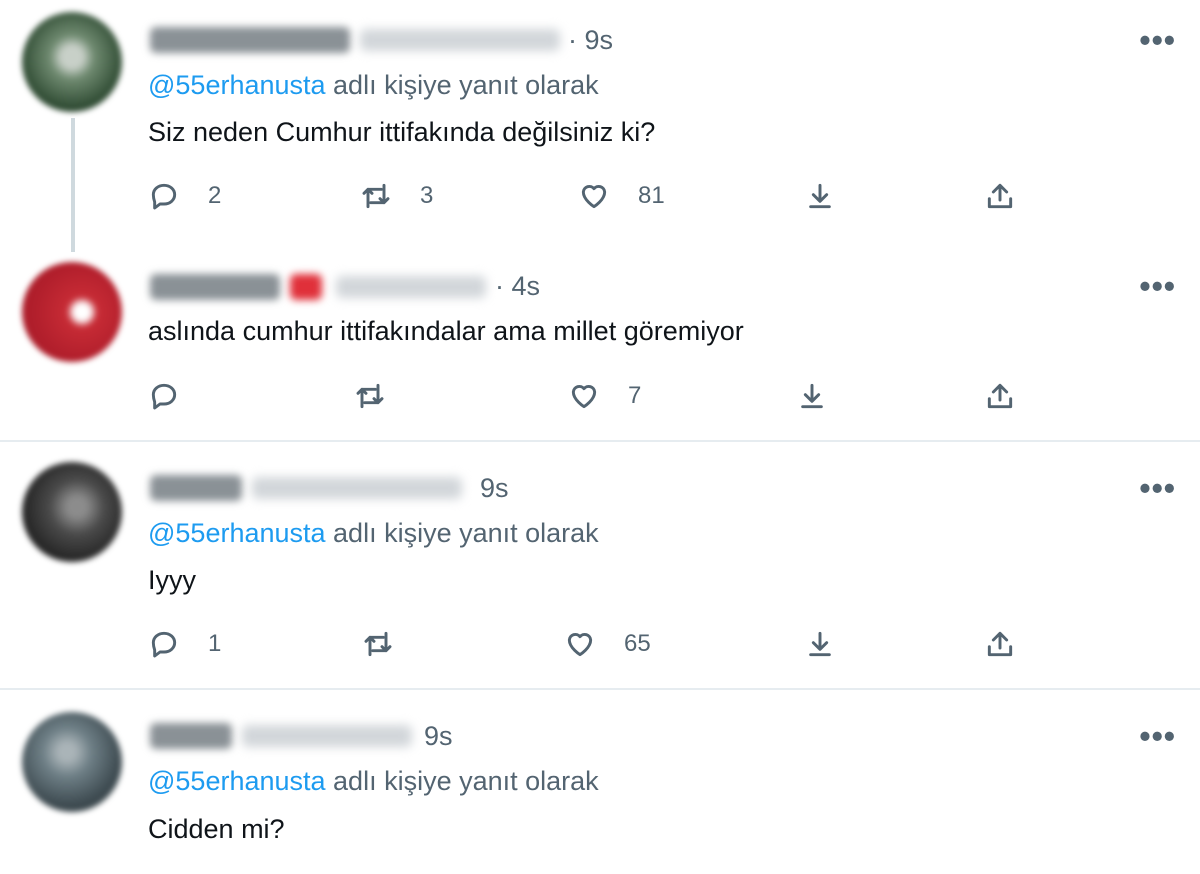 The height and width of the screenshot is (874, 1200). What do you see at coordinates (73, 185) in the screenshot?
I see `thread-line` at bounding box center [73, 185].